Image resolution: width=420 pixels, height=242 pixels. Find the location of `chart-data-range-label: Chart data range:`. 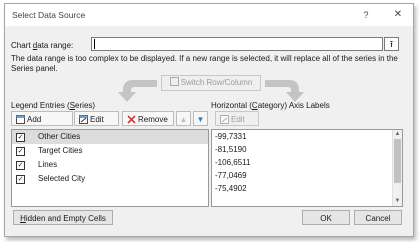

chart-data-range-label: Chart data range: is located at coordinates (42, 45).